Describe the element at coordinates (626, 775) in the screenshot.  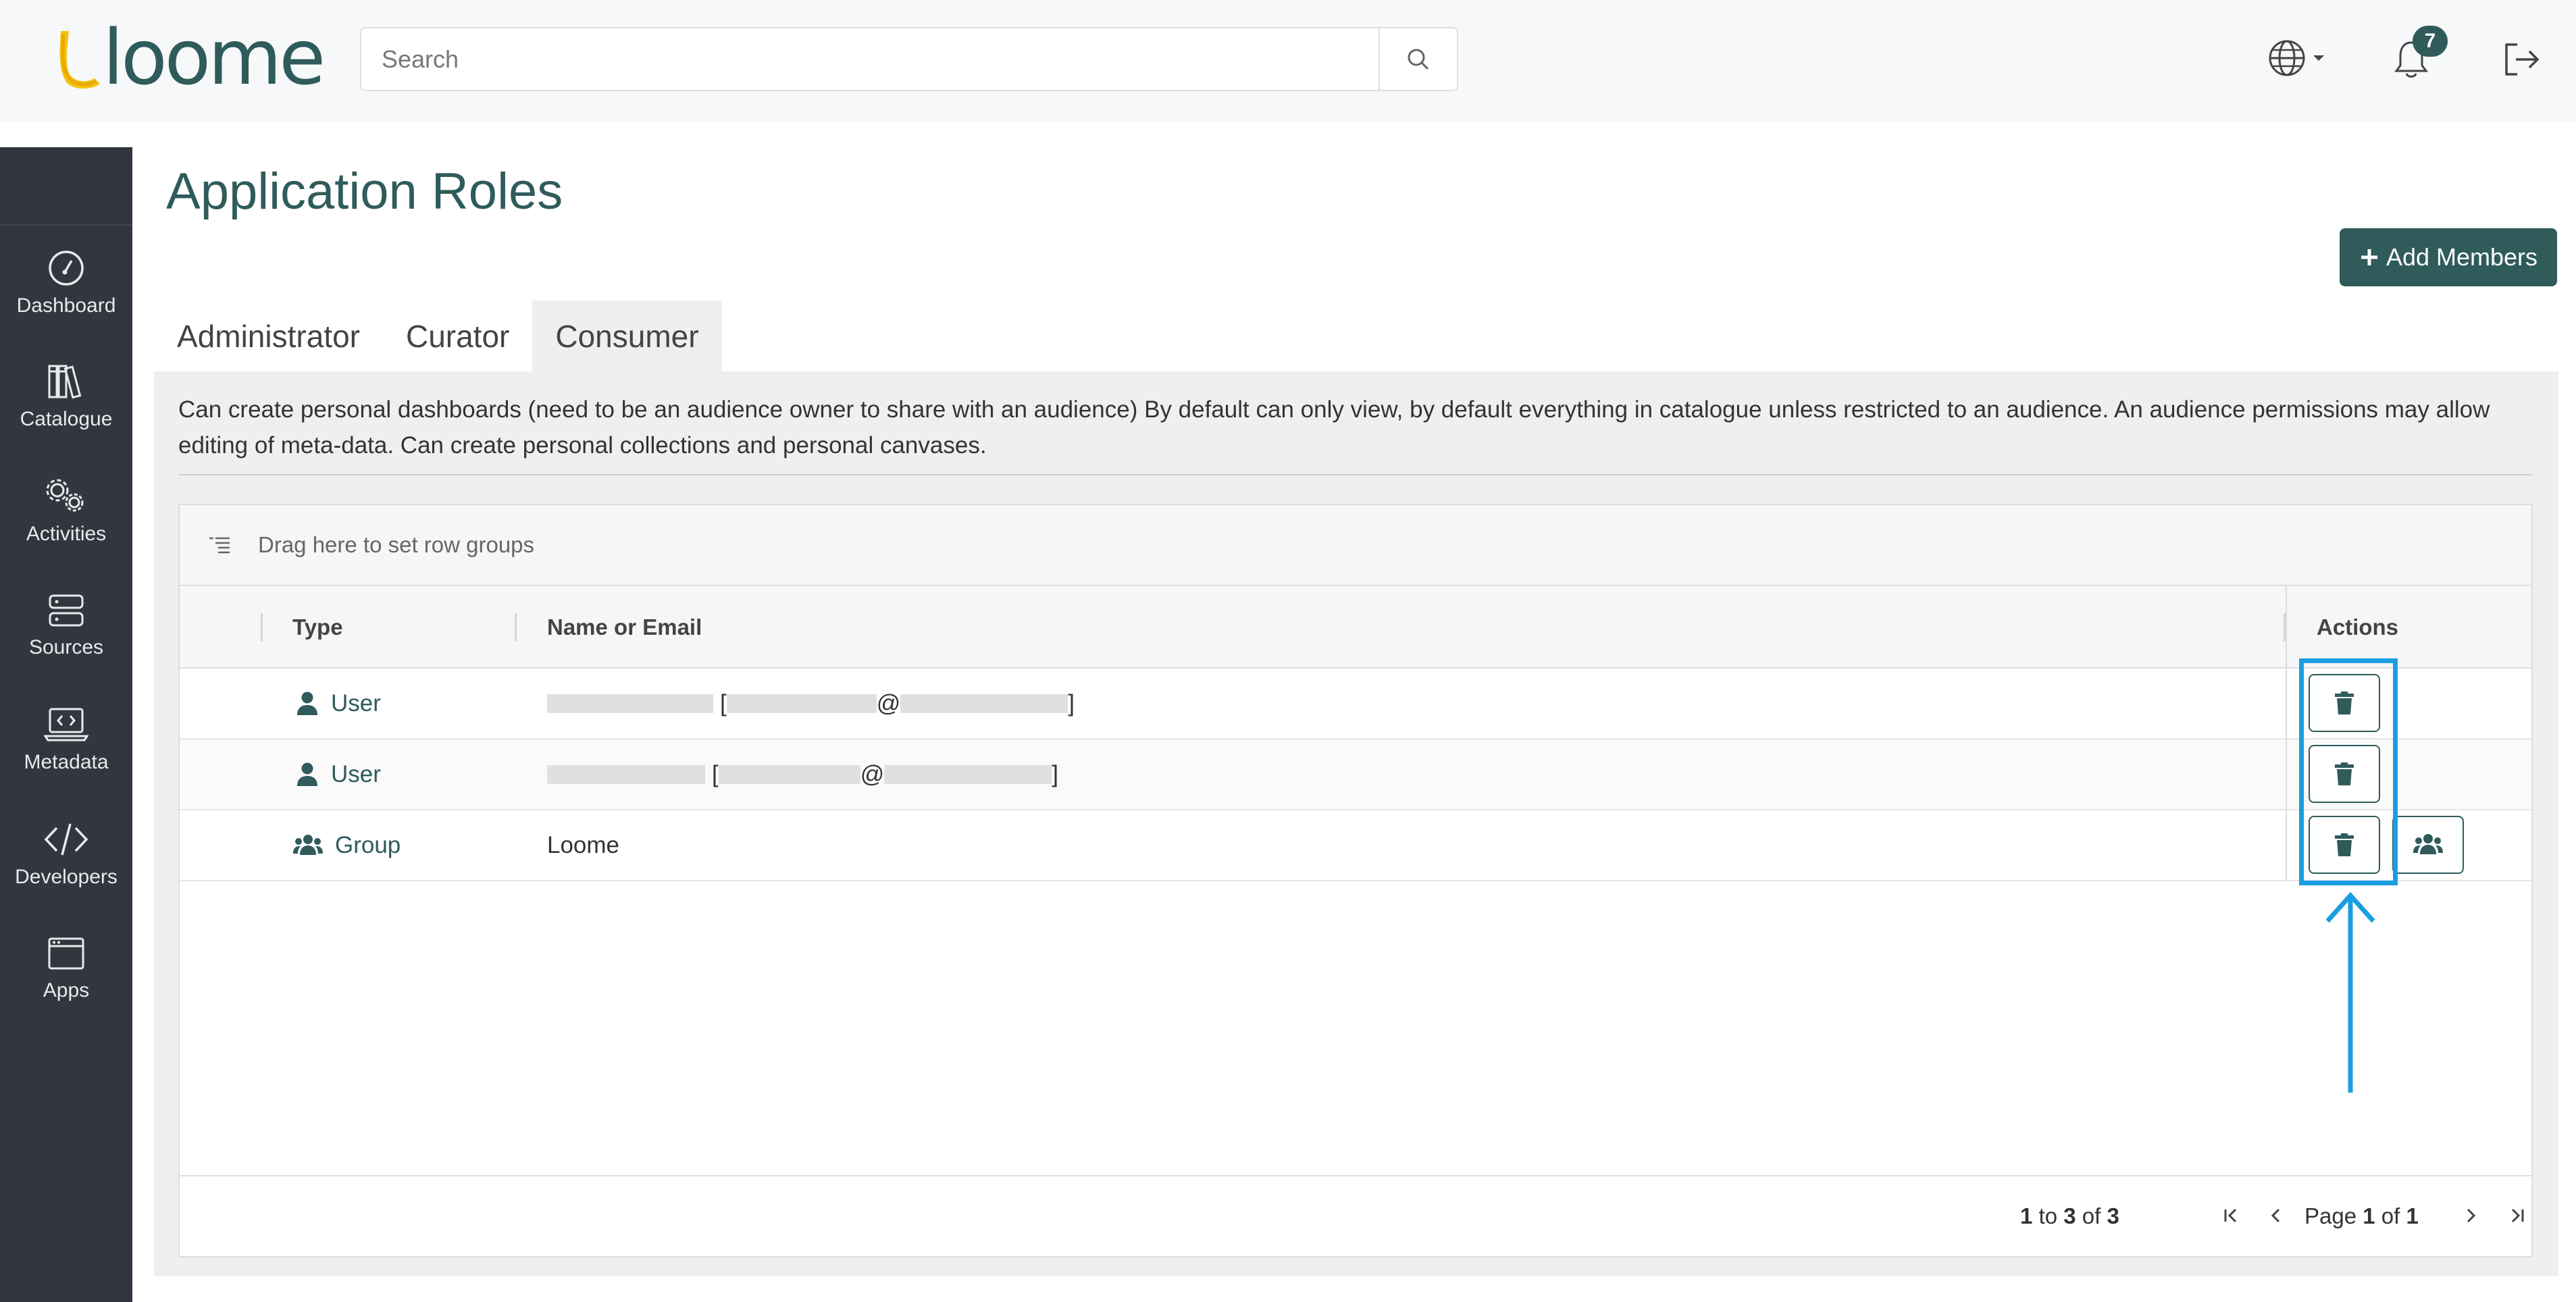
I see `redacted-name` at that location.